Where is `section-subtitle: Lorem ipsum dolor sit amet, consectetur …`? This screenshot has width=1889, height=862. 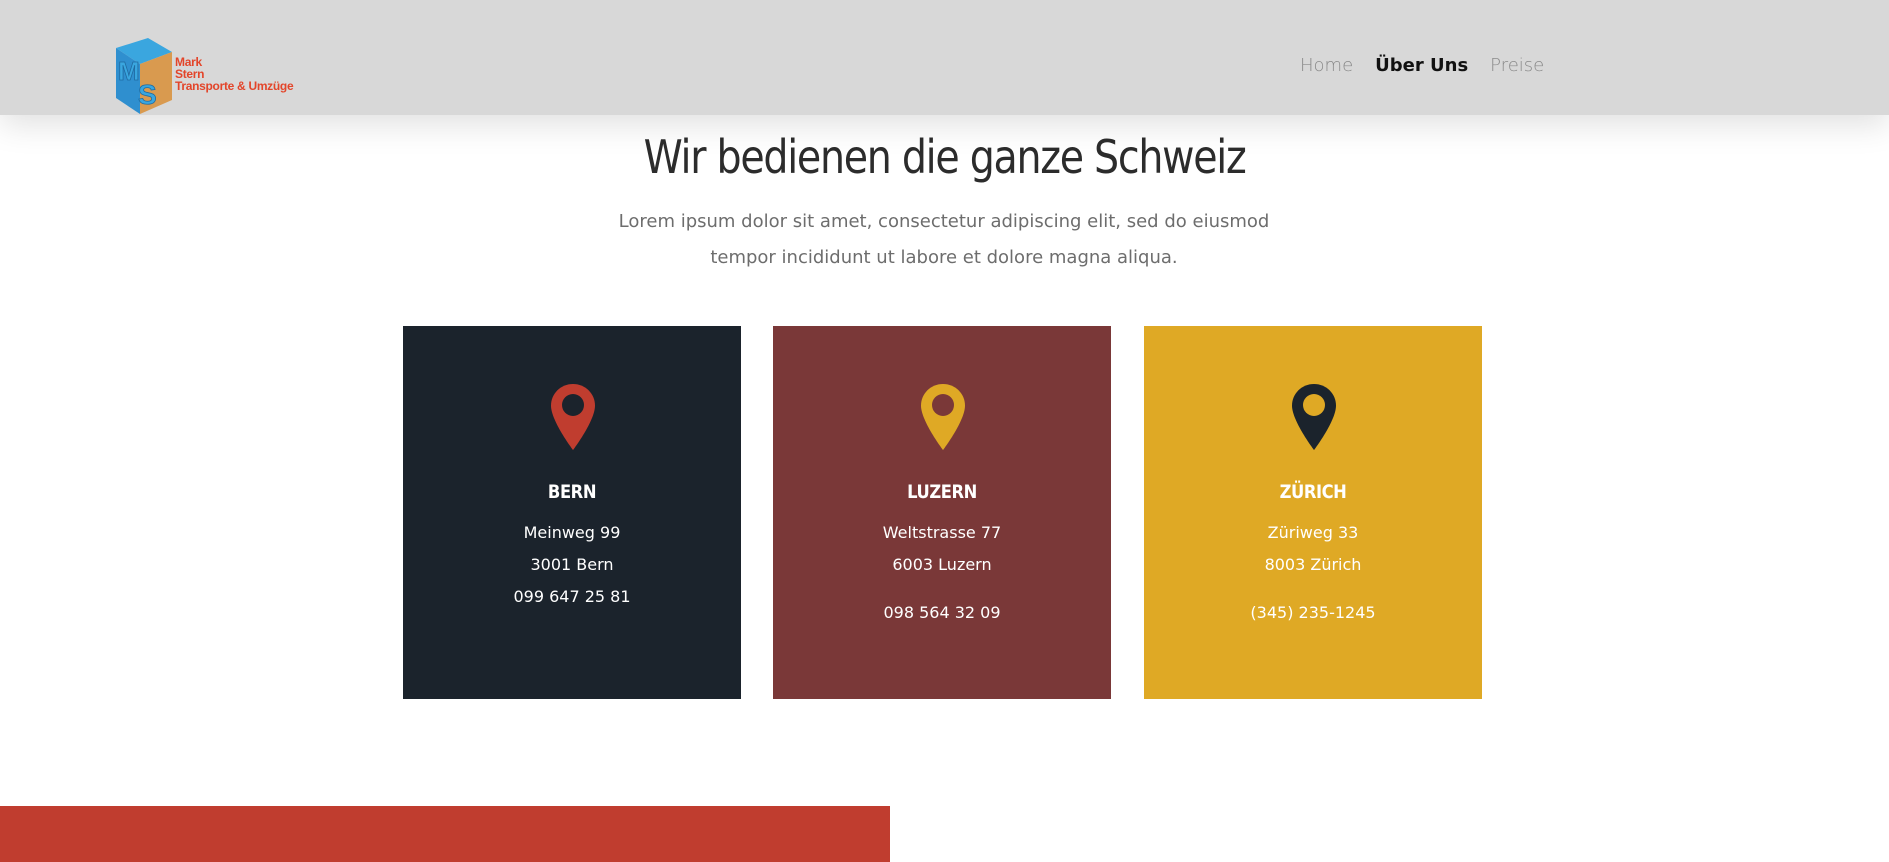
section-subtitle: Lorem ipsum dolor sit amet, consectetur … is located at coordinates (944, 239).